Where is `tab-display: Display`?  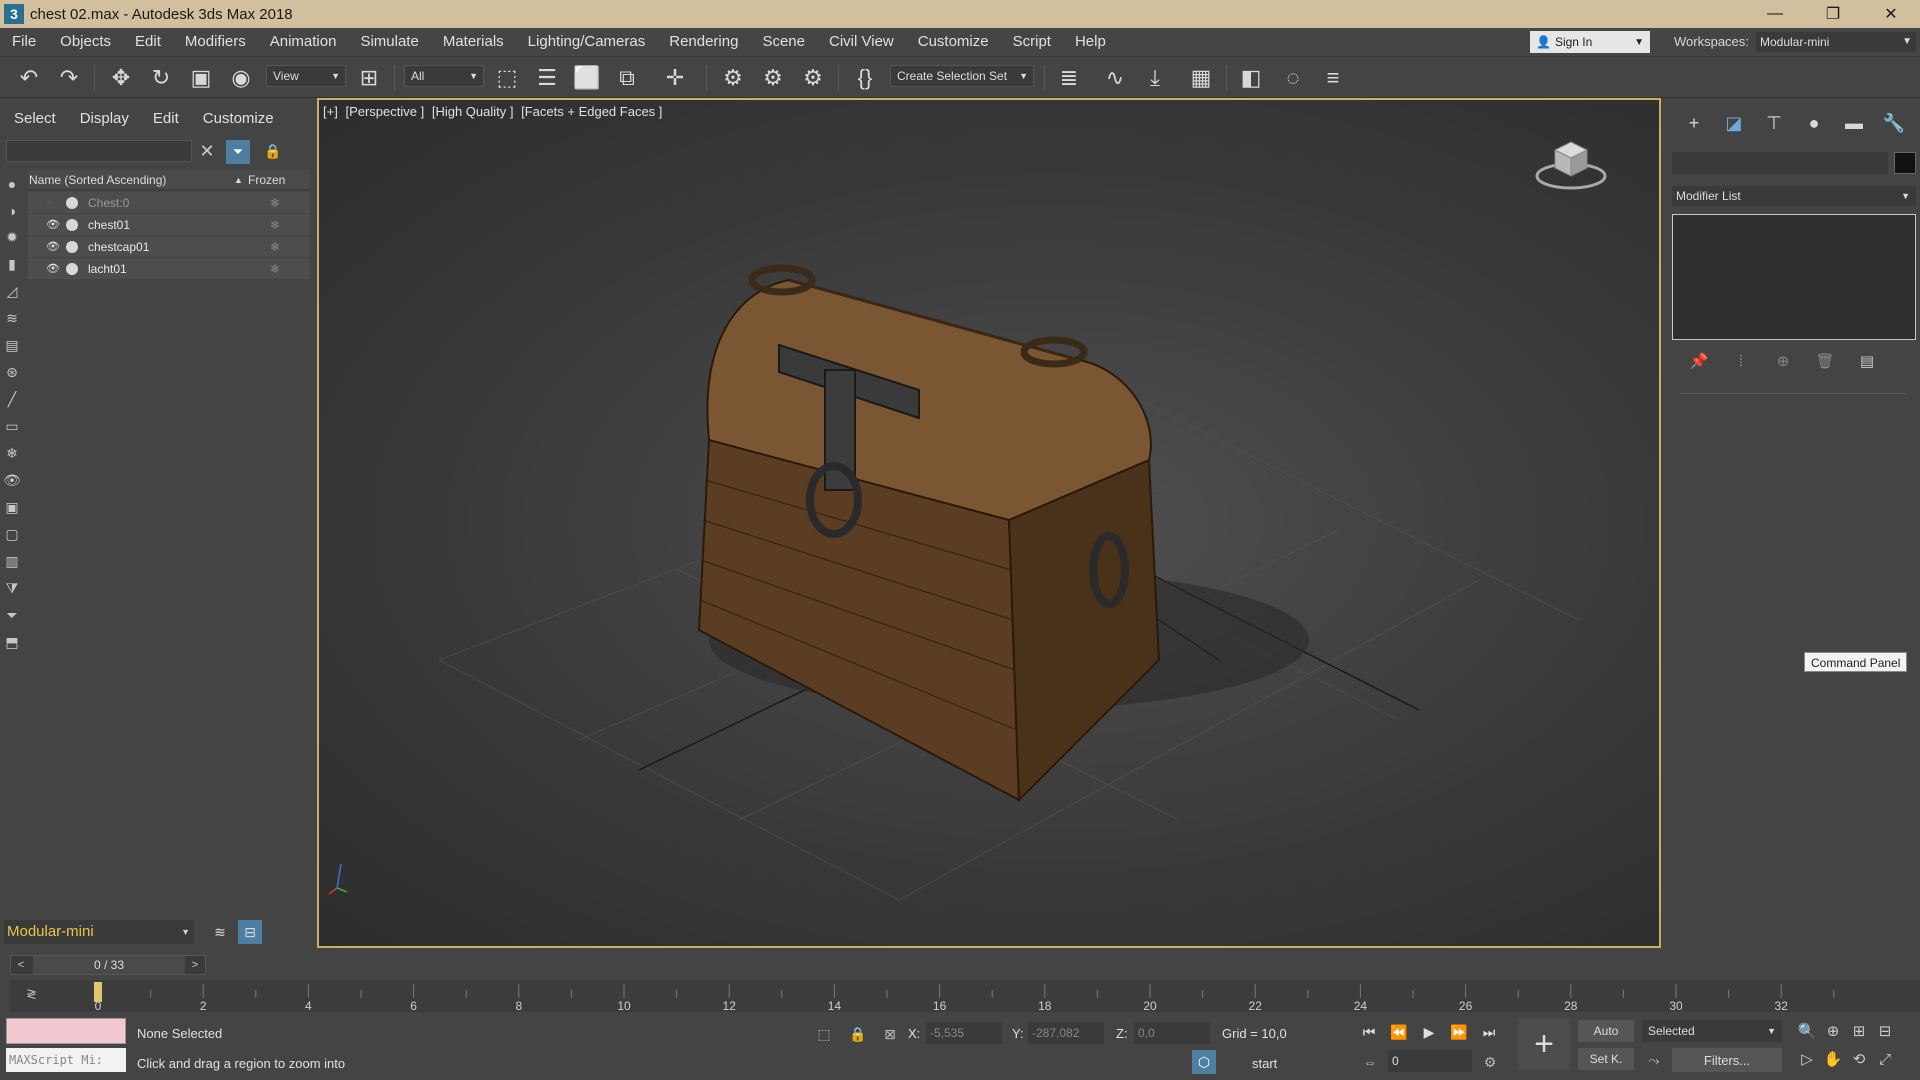 tab-display: Display is located at coordinates (102, 121).